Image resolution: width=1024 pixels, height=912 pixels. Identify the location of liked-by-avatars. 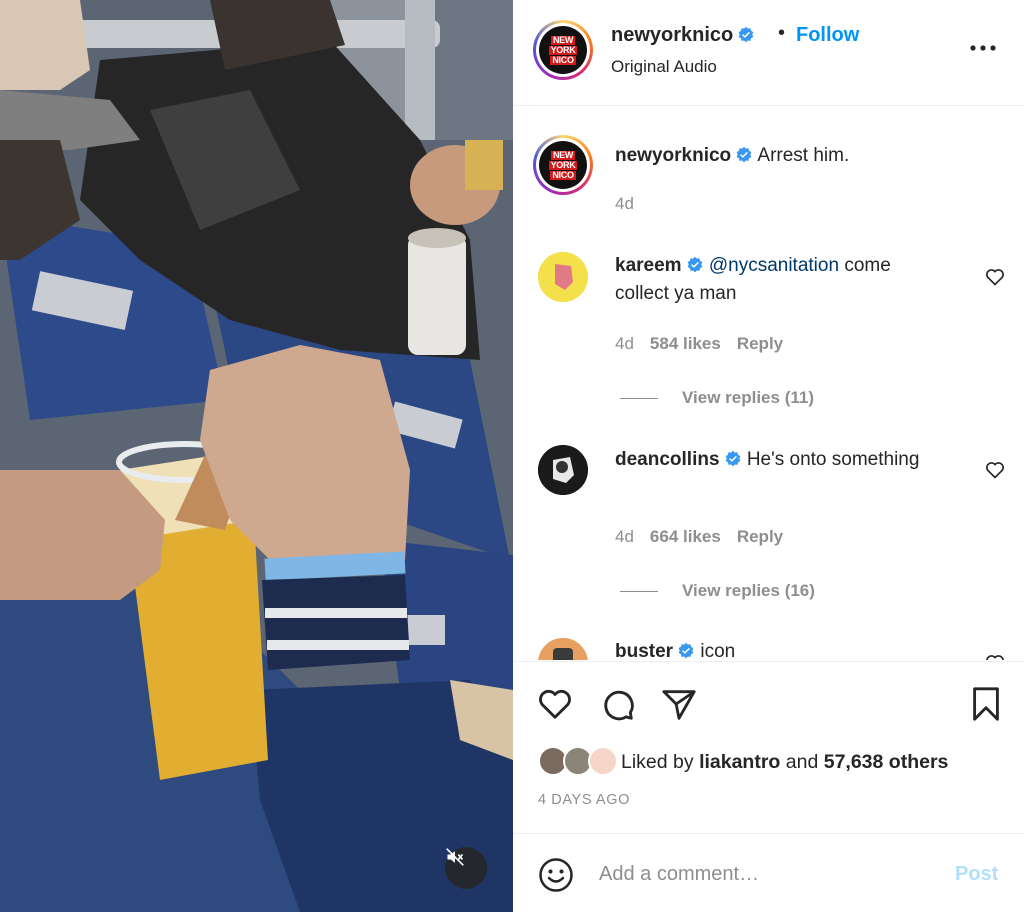
(578, 762).